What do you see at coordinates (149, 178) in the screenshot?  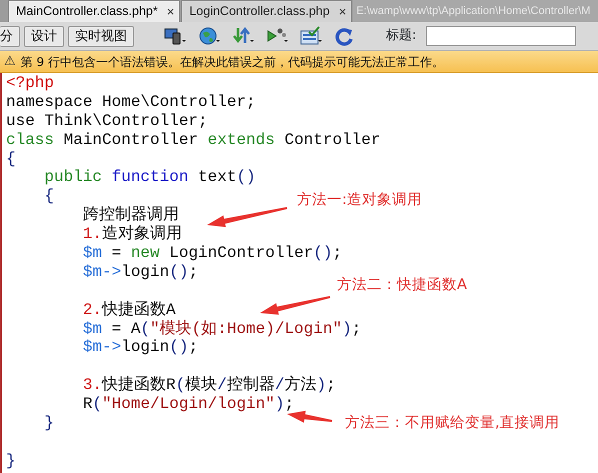 I see `code-line: public function text()` at bounding box center [149, 178].